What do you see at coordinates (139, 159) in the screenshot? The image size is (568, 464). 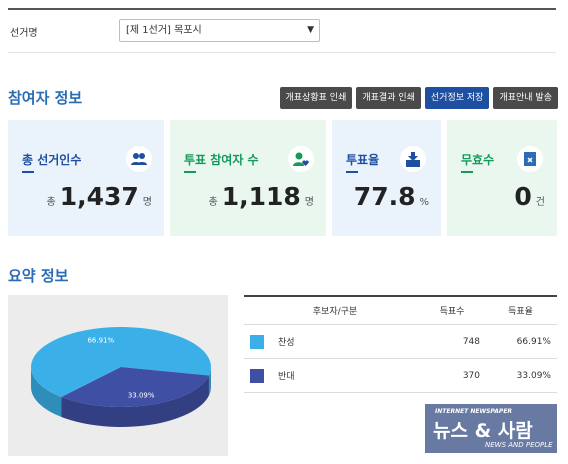 I see `people-icon` at bounding box center [139, 159].